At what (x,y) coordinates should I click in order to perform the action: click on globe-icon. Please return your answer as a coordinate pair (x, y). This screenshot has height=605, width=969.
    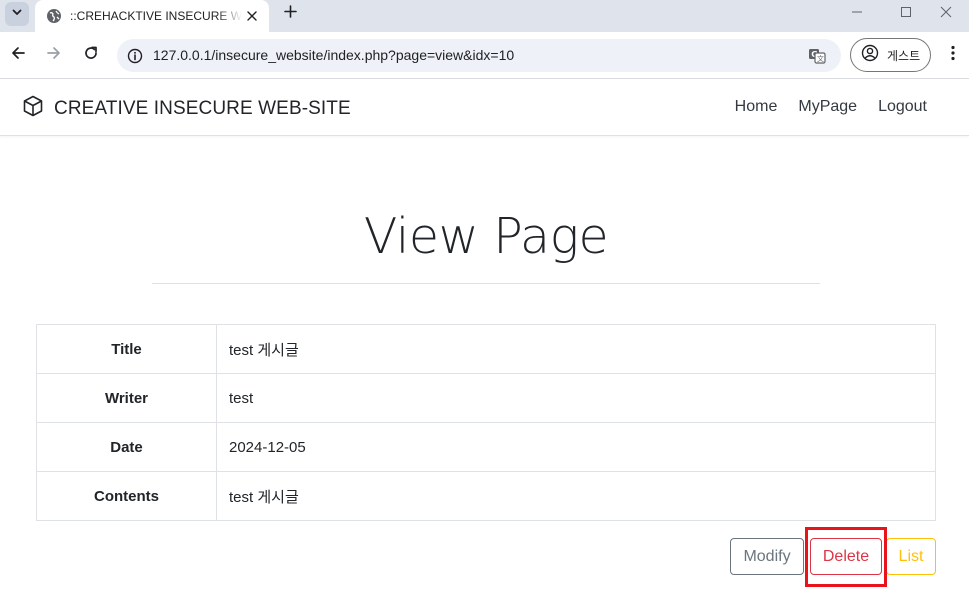
    Looking at the image, I should click on (54, 16).